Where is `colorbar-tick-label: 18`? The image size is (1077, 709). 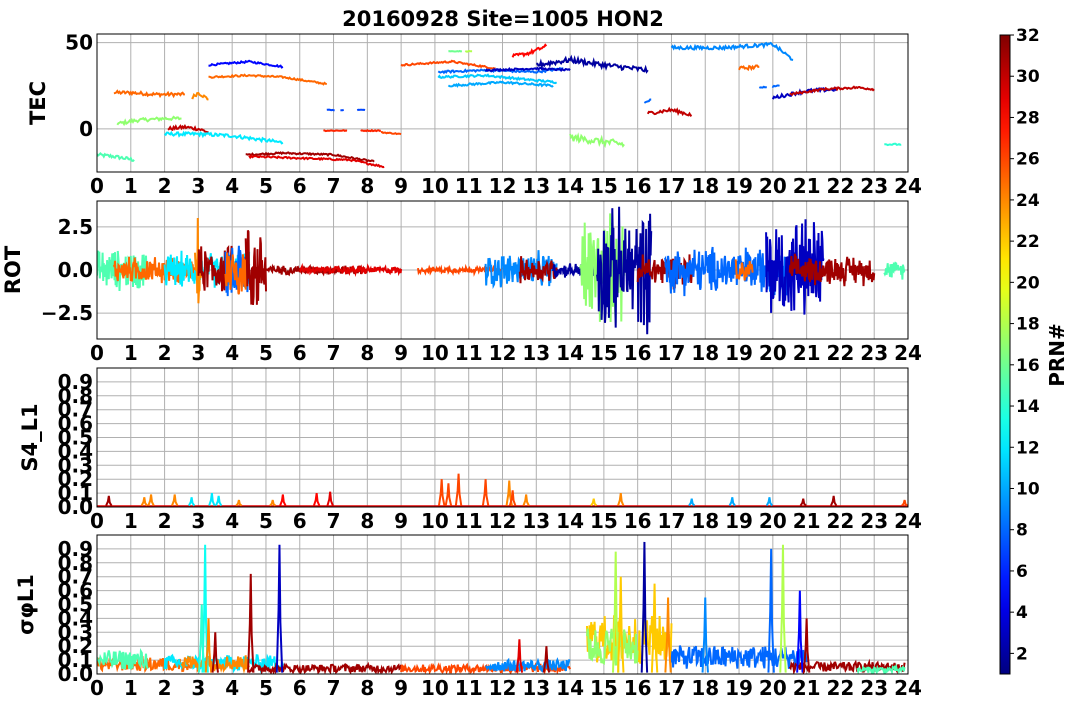 colorbar-tick-label: 18 is located at coordinates (1028, 325).